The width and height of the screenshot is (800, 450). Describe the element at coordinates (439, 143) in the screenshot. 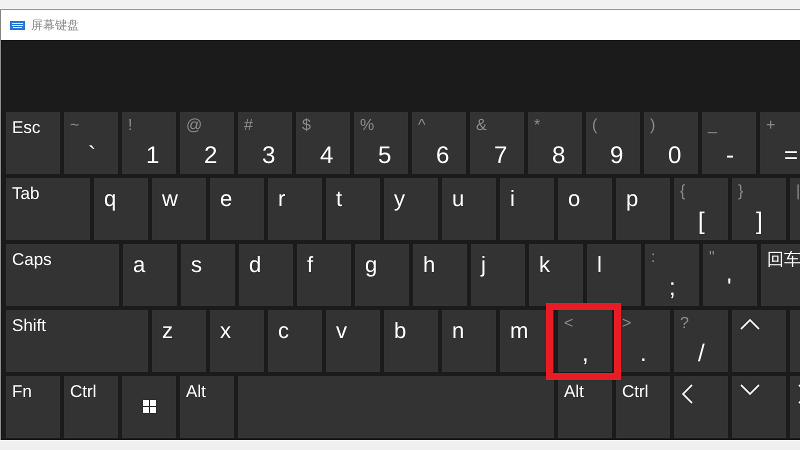

I see `key: ^ 6` at that location.